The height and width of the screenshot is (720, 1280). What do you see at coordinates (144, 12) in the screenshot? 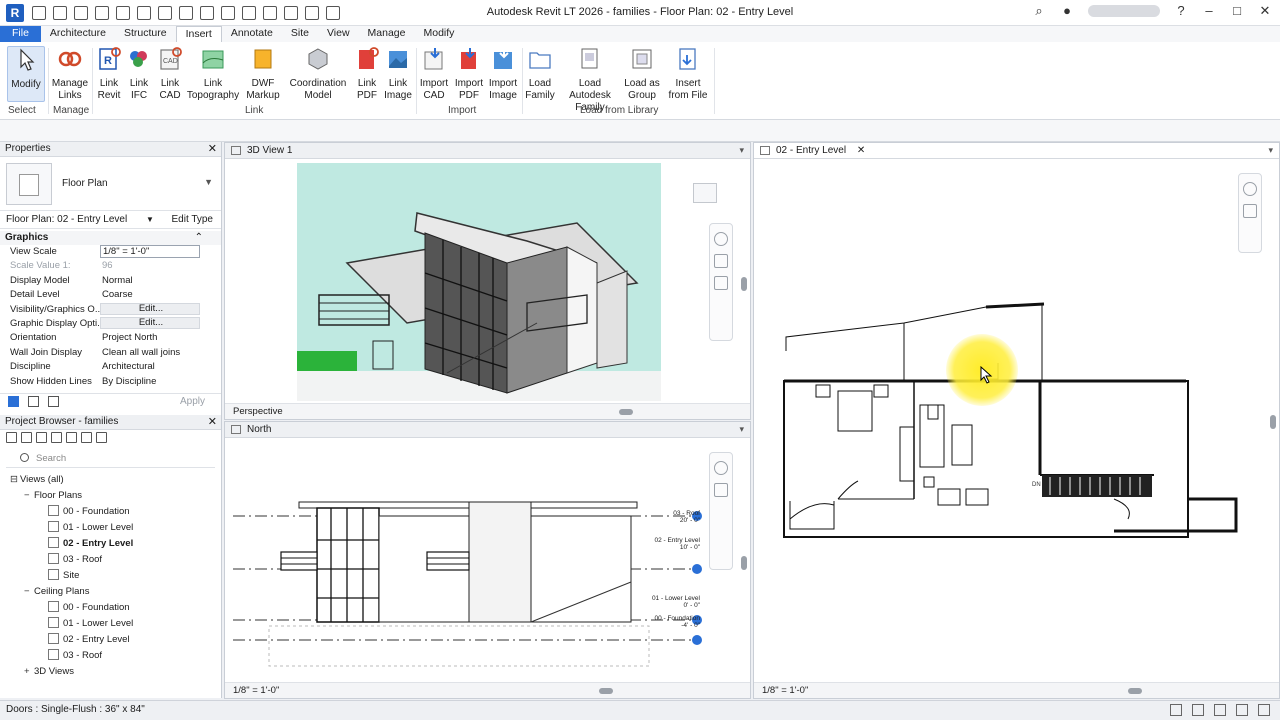
I see `print-icon` at bounding box center [144, 12].